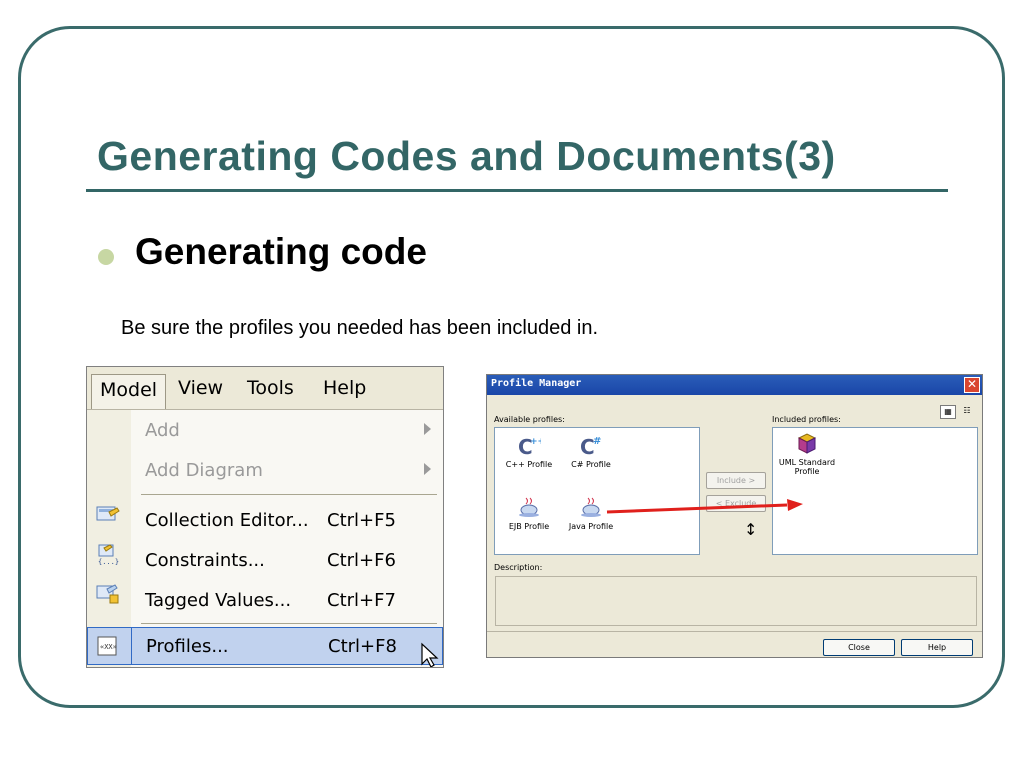  What do you see at coordinates (270, 388) in the screenshot?
I see `menu-tools: Tools` at bounding box center [270, 388].